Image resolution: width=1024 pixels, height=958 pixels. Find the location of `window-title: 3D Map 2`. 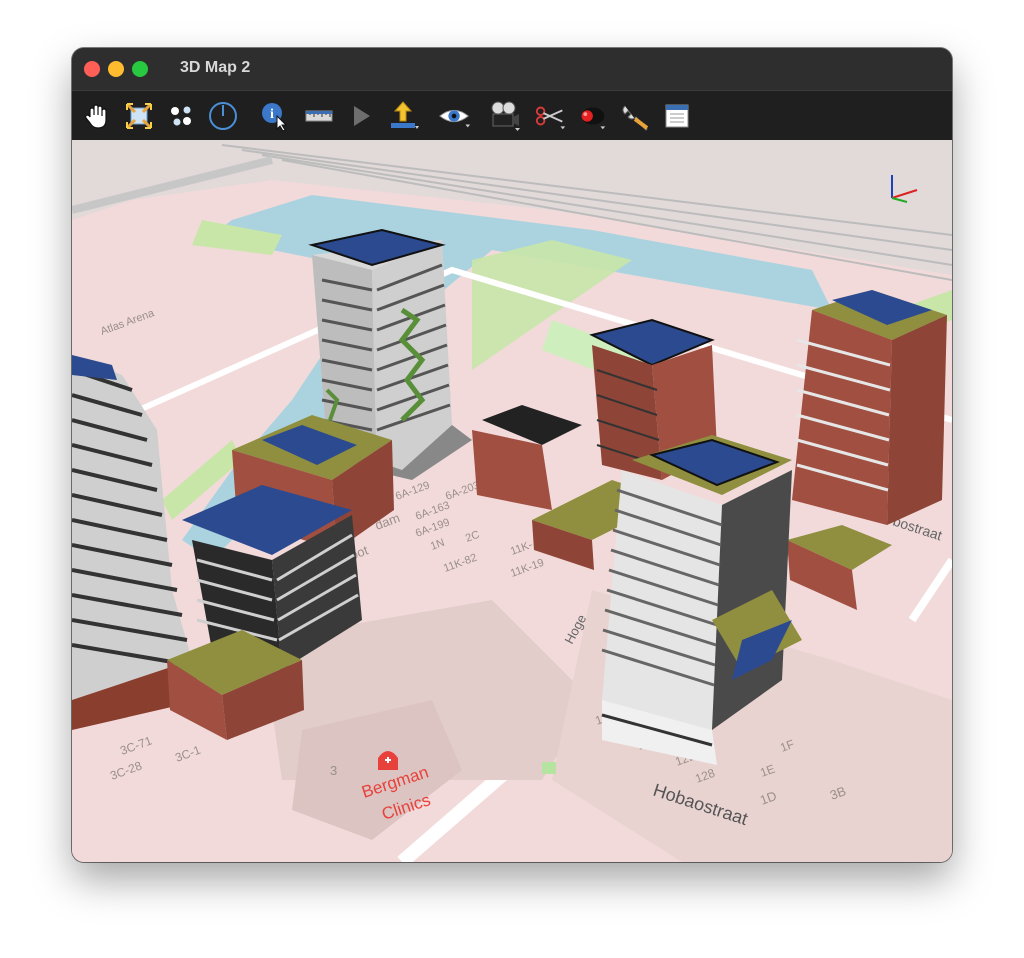

window-title: 3D Map 2 is located at coordinates (215, 67).